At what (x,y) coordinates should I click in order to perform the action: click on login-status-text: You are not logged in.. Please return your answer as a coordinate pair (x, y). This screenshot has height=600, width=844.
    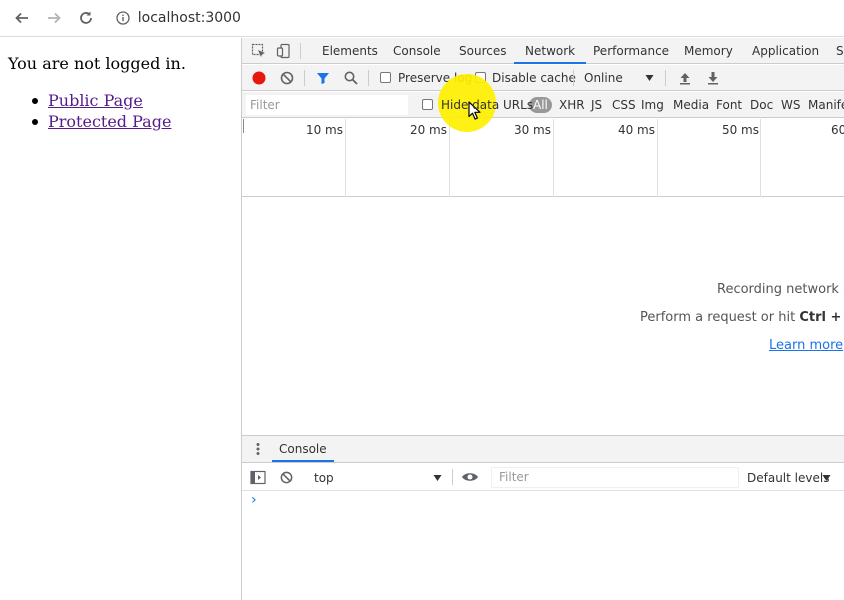
    Looking at the image, I should click on (97, 63).